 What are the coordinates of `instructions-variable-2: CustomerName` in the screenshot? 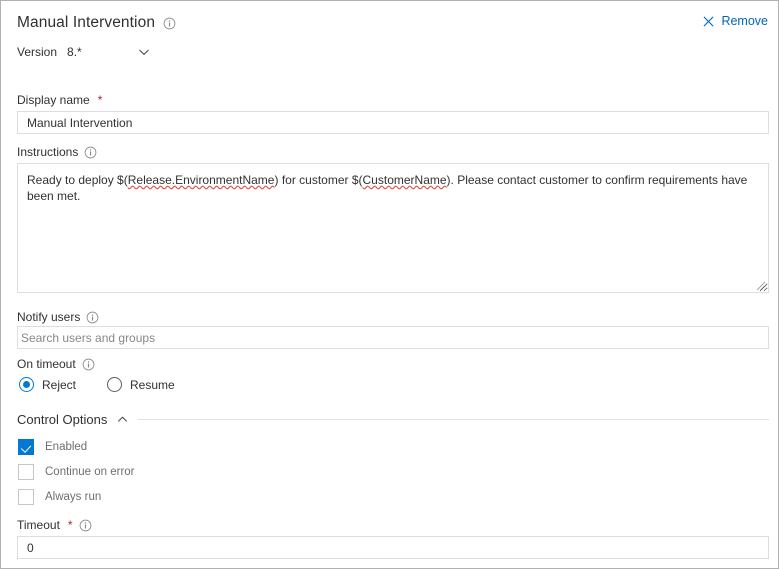 It's located at (404, 180).